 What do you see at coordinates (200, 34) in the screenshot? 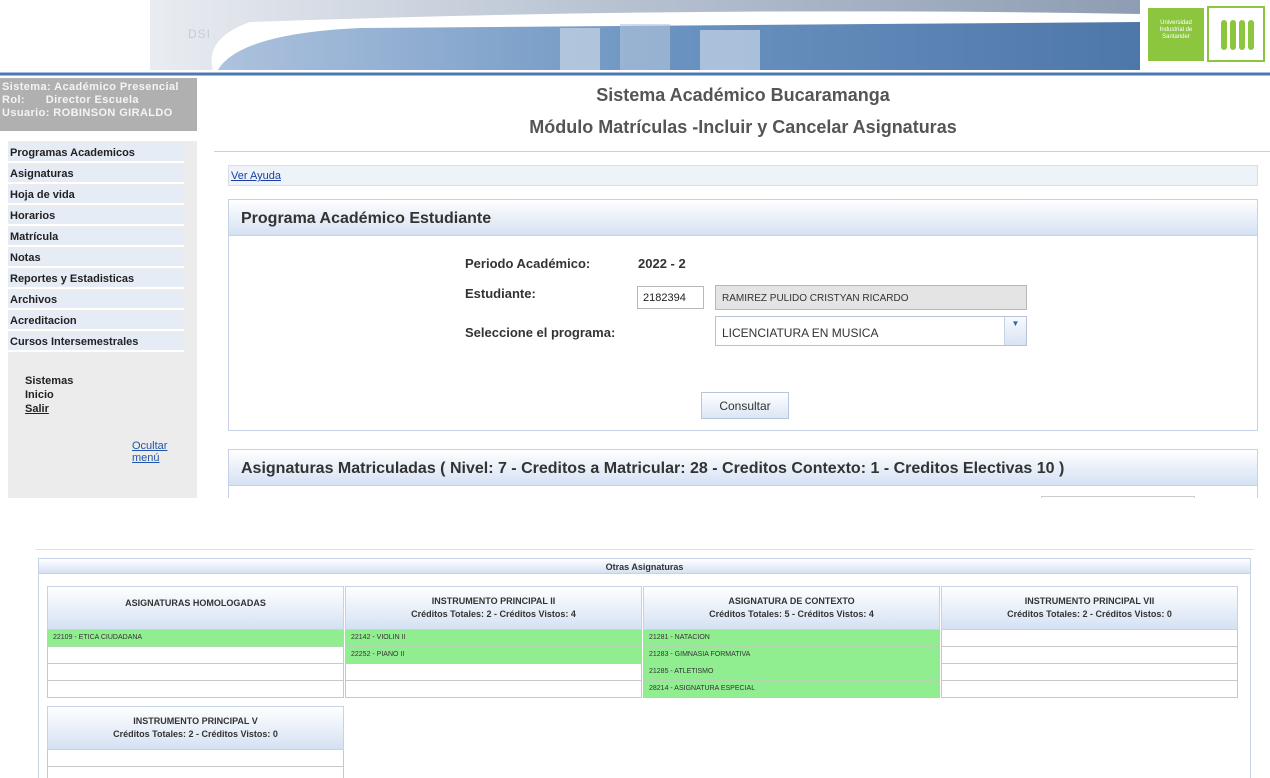
I see `dsi-label: DSI` at bounding box center [200, 34].